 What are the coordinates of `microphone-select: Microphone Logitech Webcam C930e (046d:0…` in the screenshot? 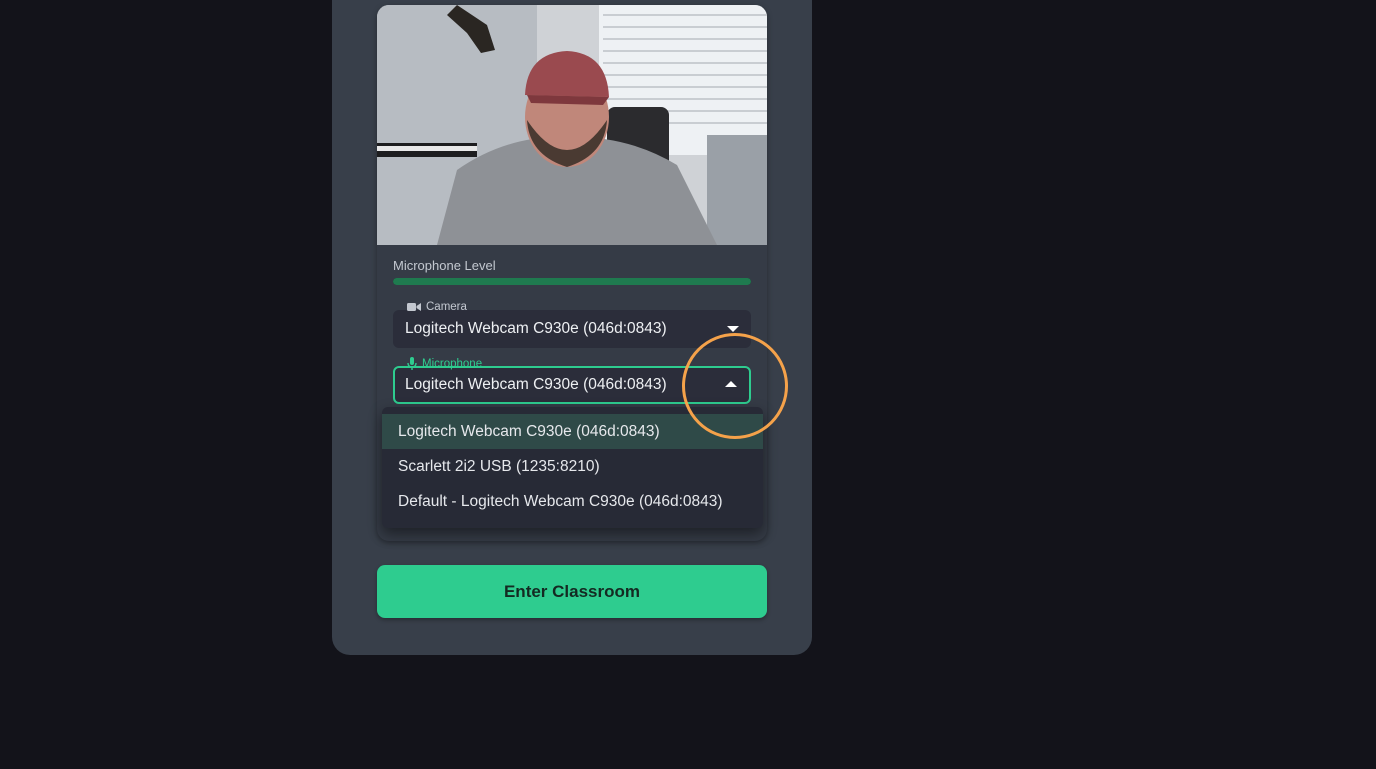 It's located at (572, 380).